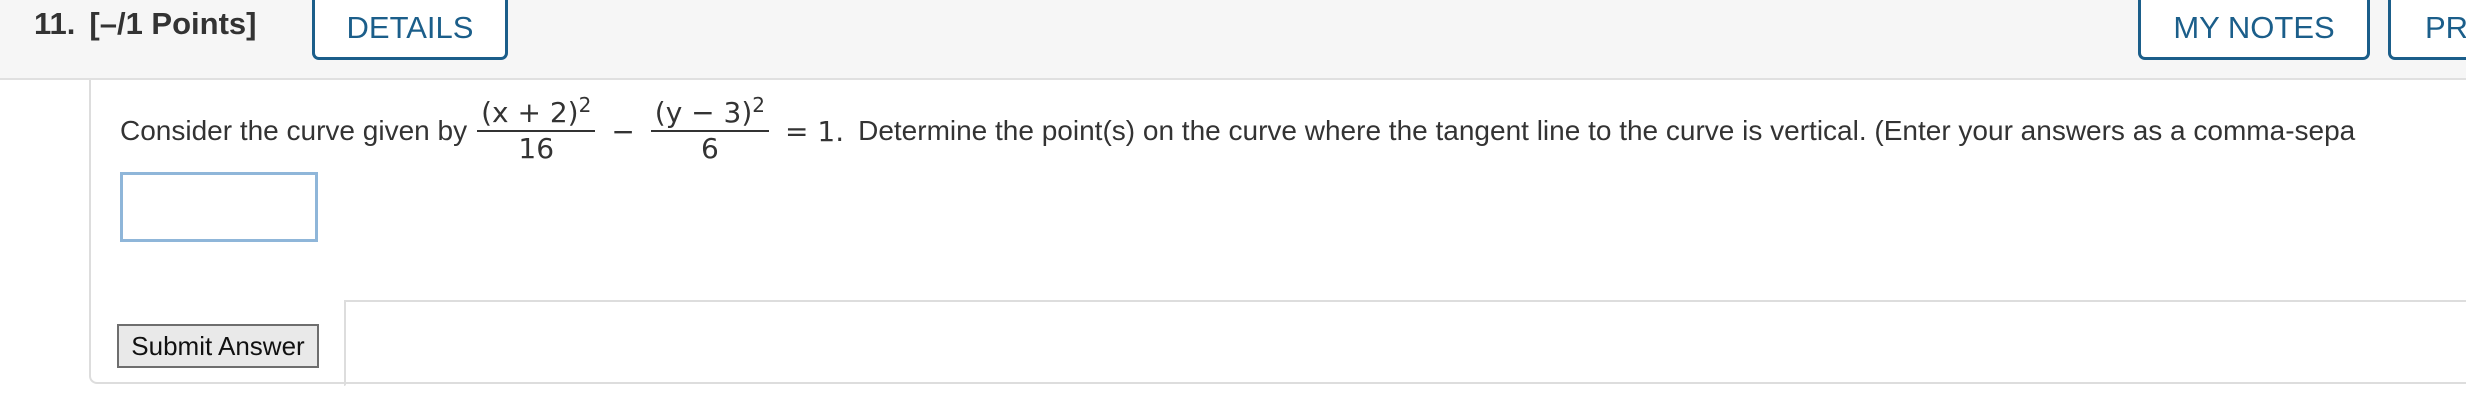 The width and height of the screenshot is (2466, 404). What do you see at coordinates (703, 112) in the screenshot?
I see `fraction-y-numerator-base: (y − 3)` at bounding box center [703, 112].